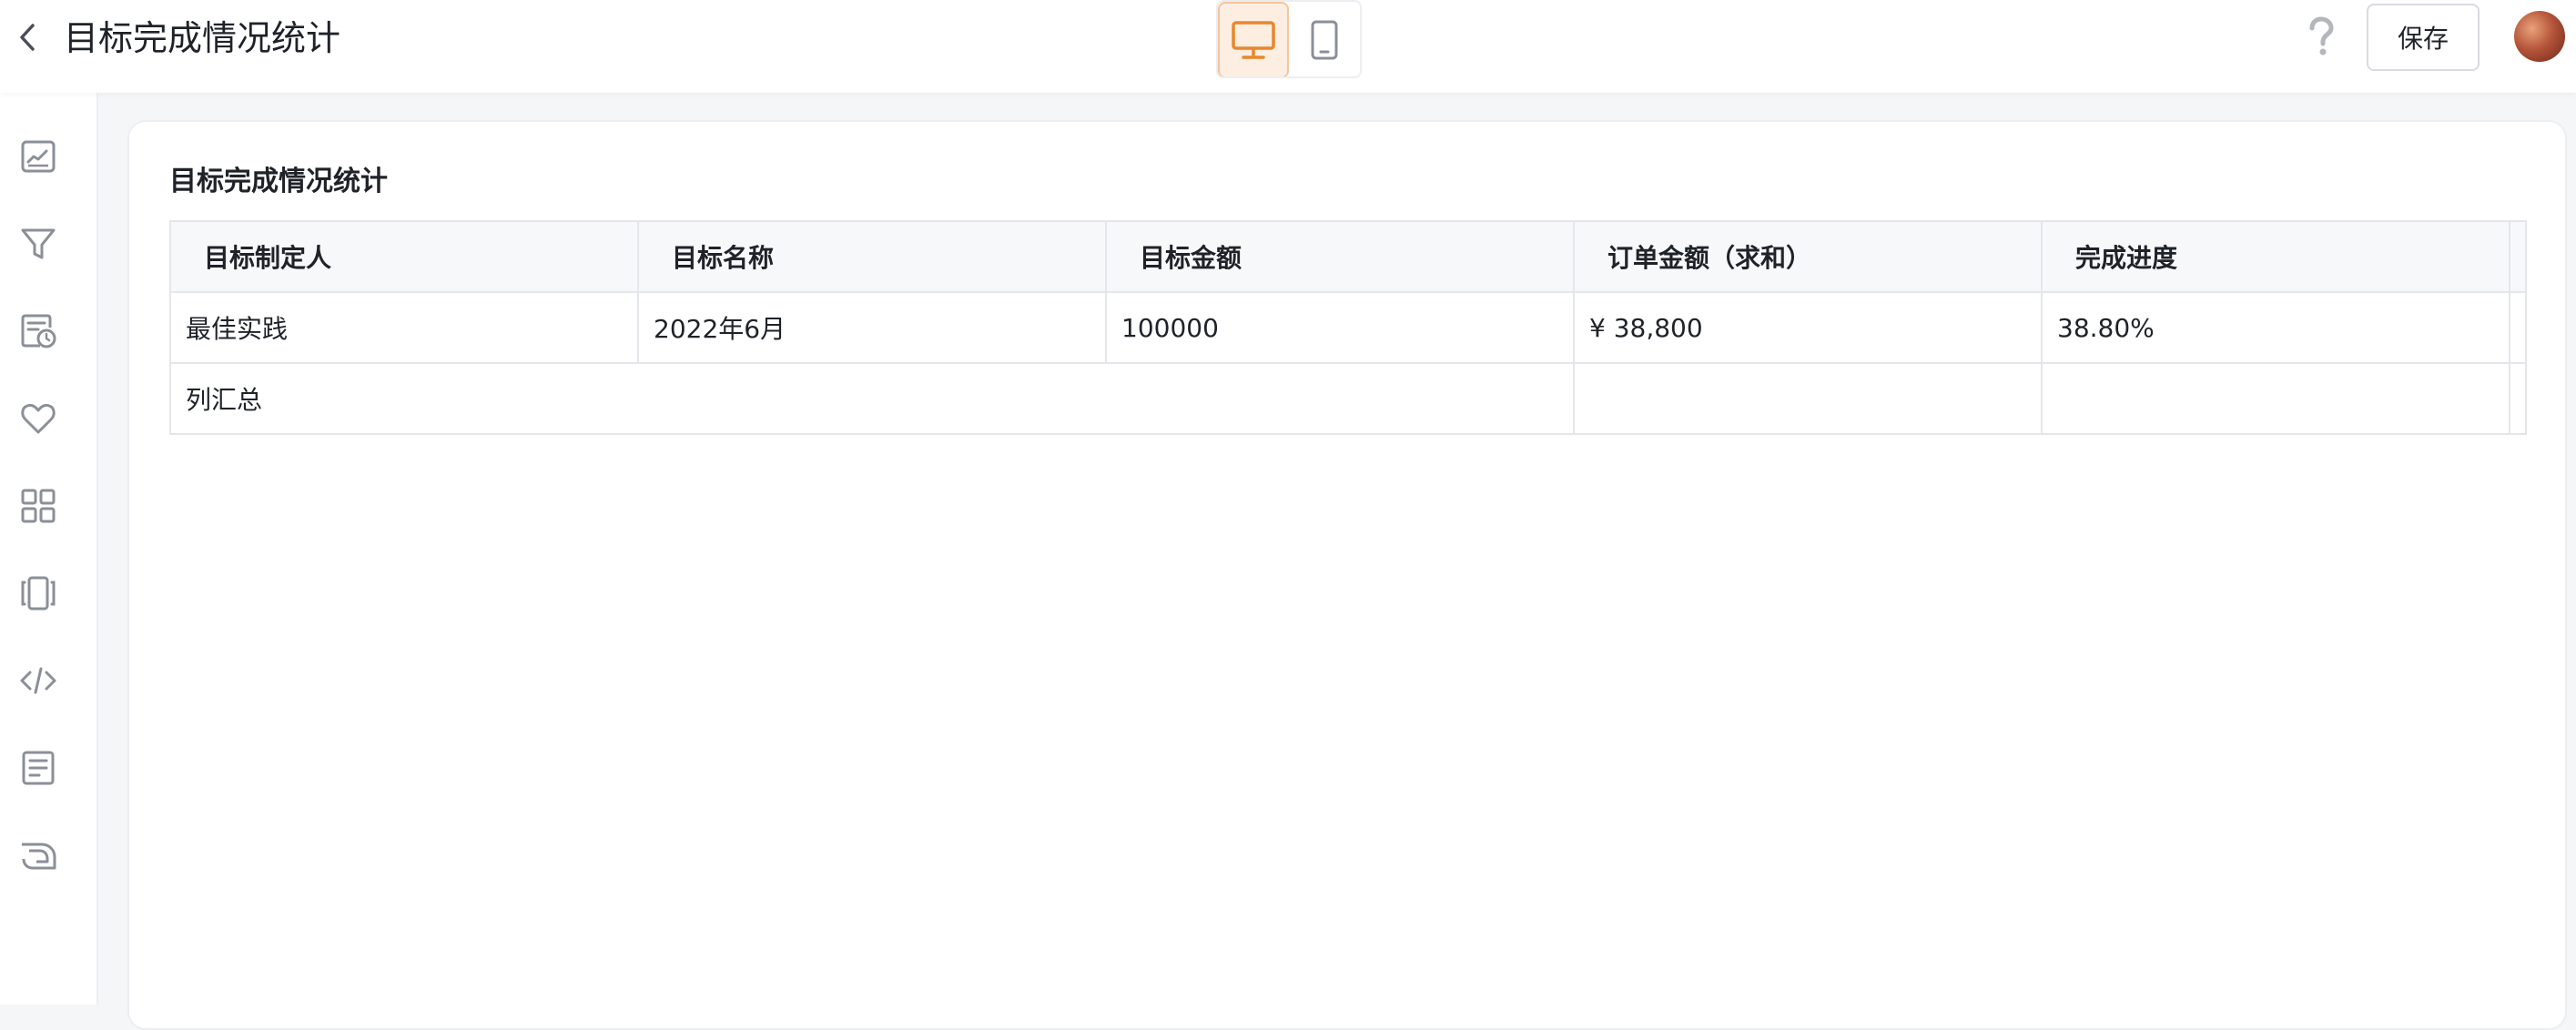 Image resolution: width=2576 pixels, height=1030 pixels. I want to click on sidebar-item-chart, so click(38, 157).